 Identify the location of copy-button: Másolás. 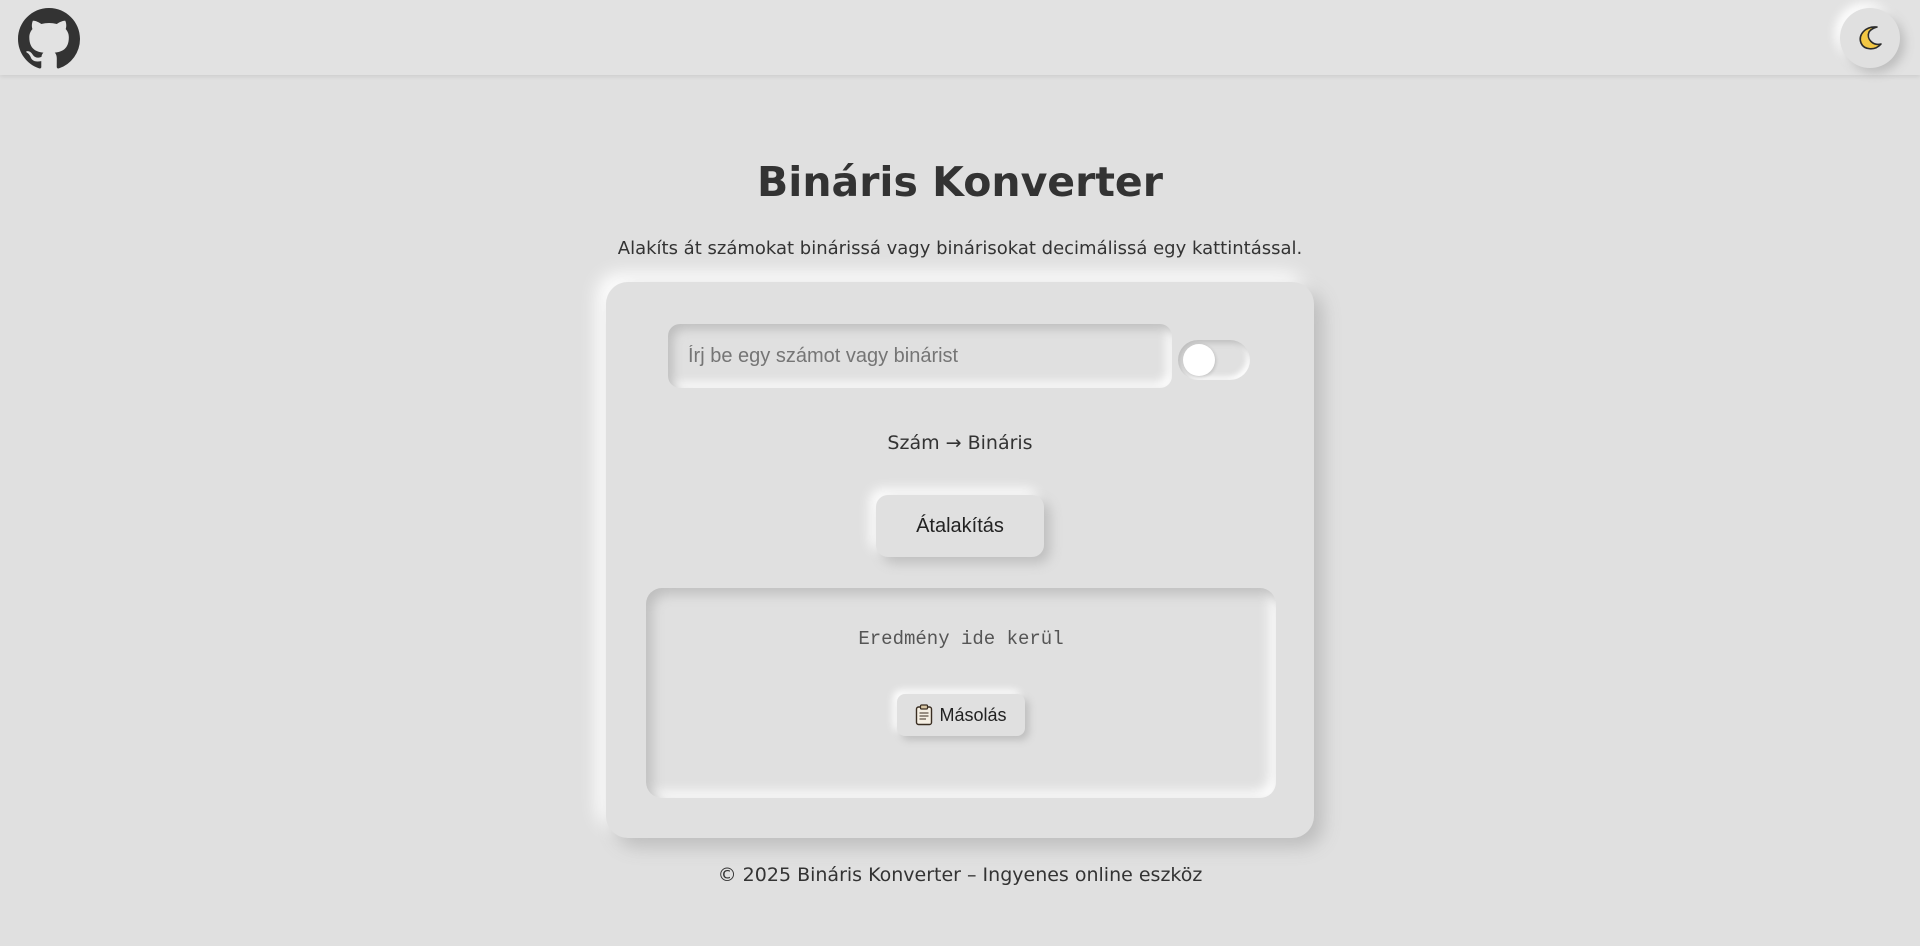
(961, 715).